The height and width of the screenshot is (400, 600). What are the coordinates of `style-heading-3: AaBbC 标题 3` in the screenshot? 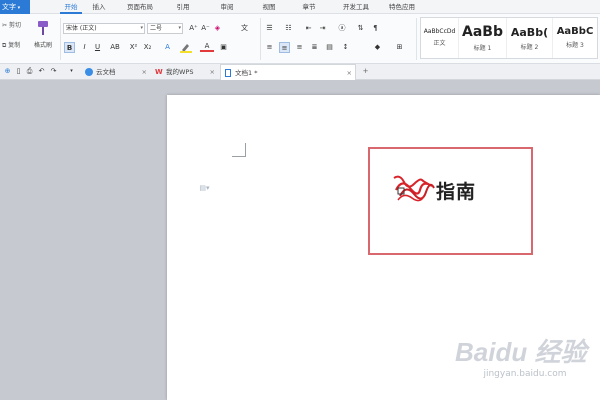 It's located at (575, 38).